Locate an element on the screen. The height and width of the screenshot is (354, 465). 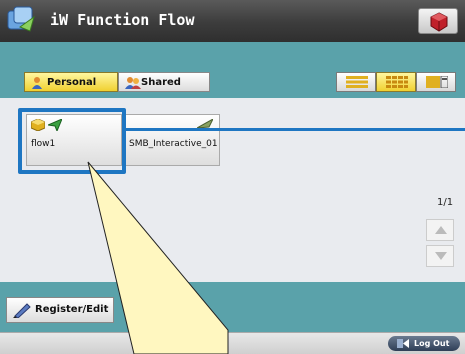
list-view-button is located at coordinates (356, 82).